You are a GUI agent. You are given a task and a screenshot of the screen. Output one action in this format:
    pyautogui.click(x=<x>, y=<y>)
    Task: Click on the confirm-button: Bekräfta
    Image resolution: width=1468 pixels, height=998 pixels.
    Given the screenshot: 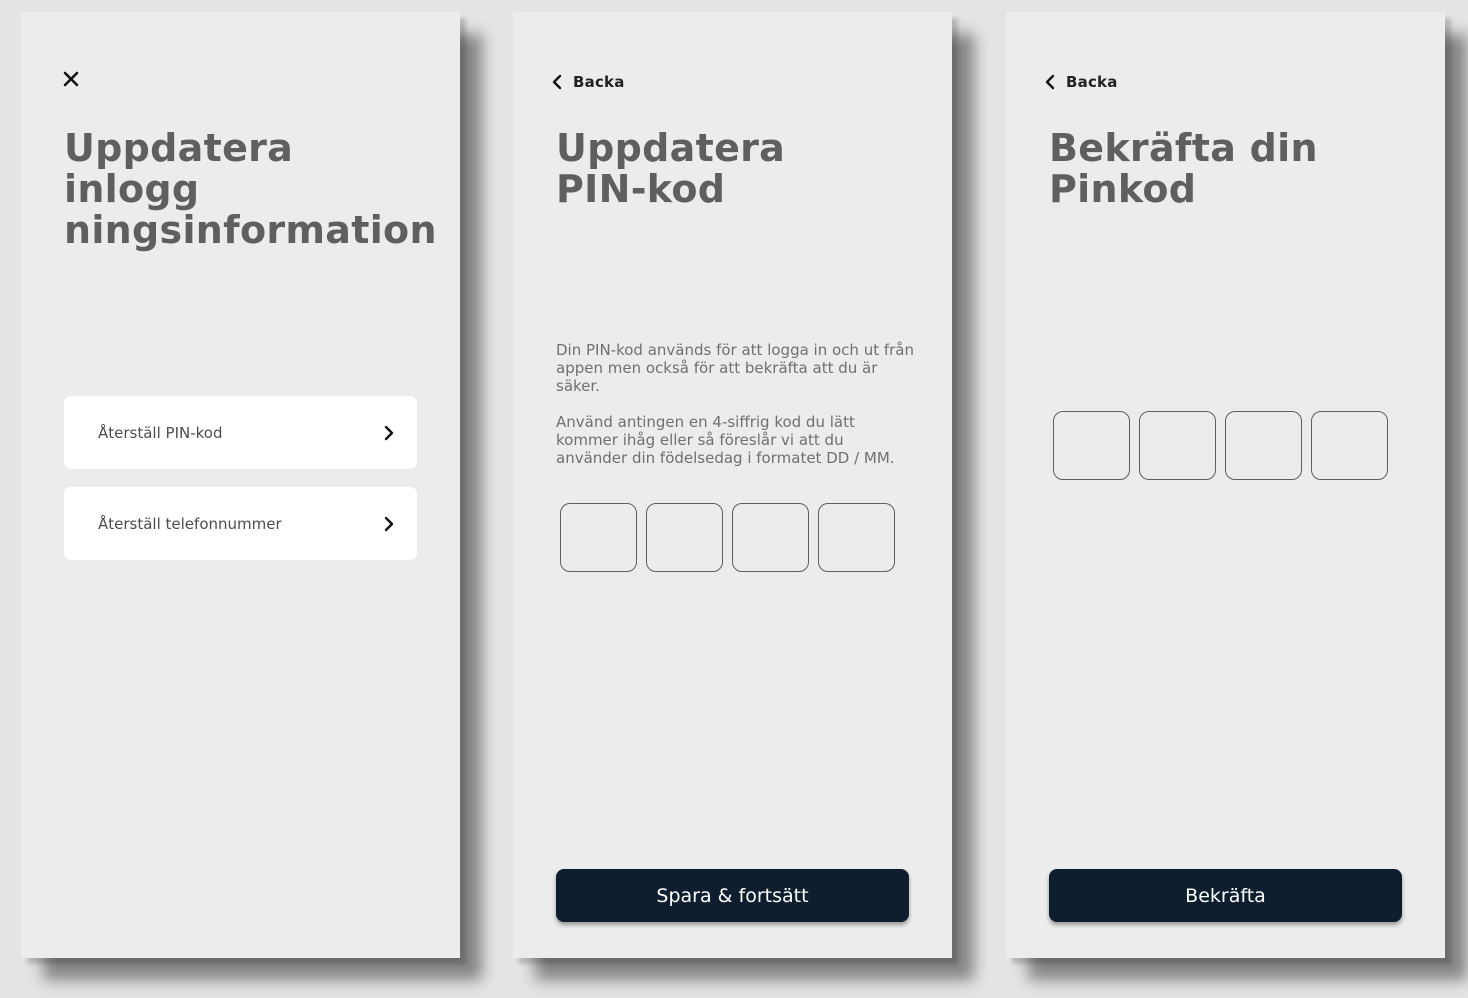 What is the action you would take?
    pyautogui.click(x=1225, y=895)
    